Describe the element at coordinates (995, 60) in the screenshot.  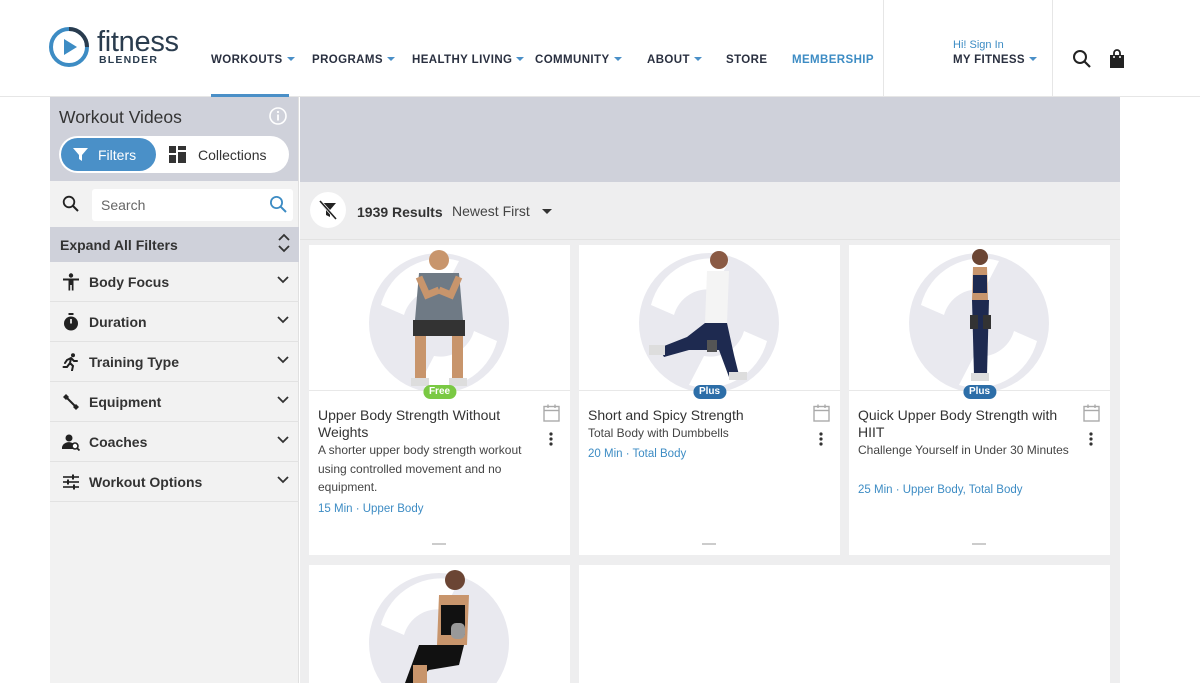
I see `my-fitness-menu: MY FITNESS` at that location.